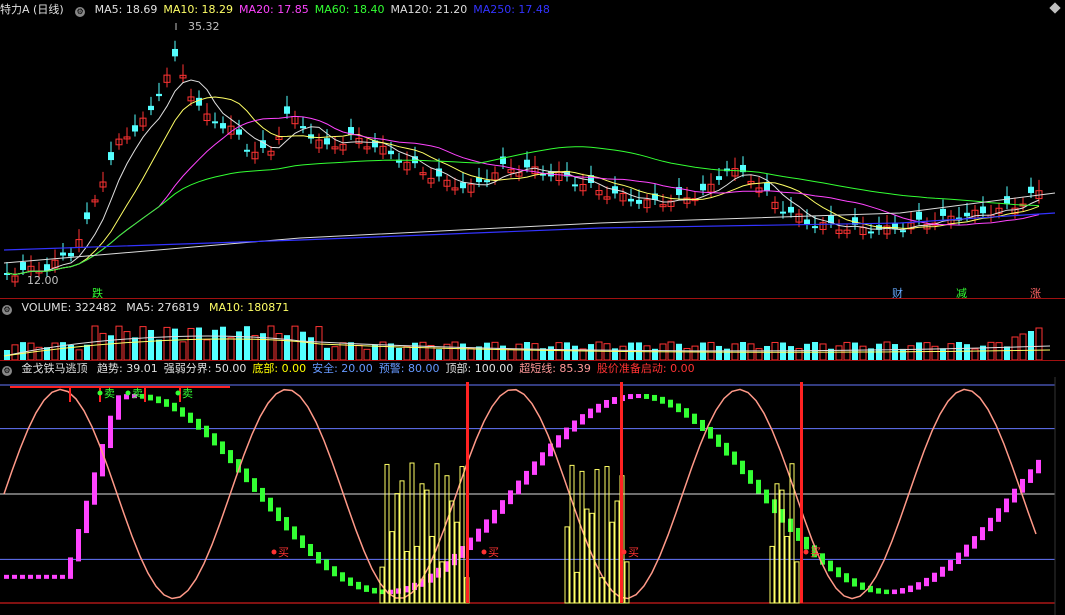 The image size is (1065, 615). What do you see at coordinates (32, 9) in the screenshot?
I see `stock-title: 特力A (日线)` at bounding box center [32, 9].